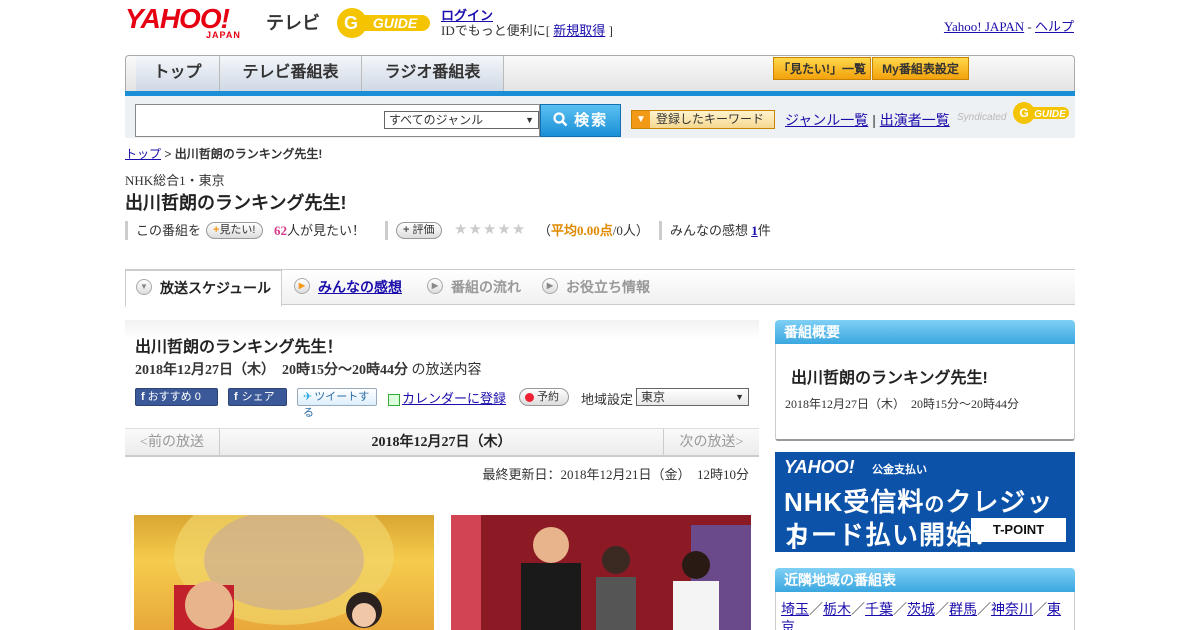  I want to click on top-right-links: Yahoo! JAPAN - ヘルプ, so click(1009, 25).